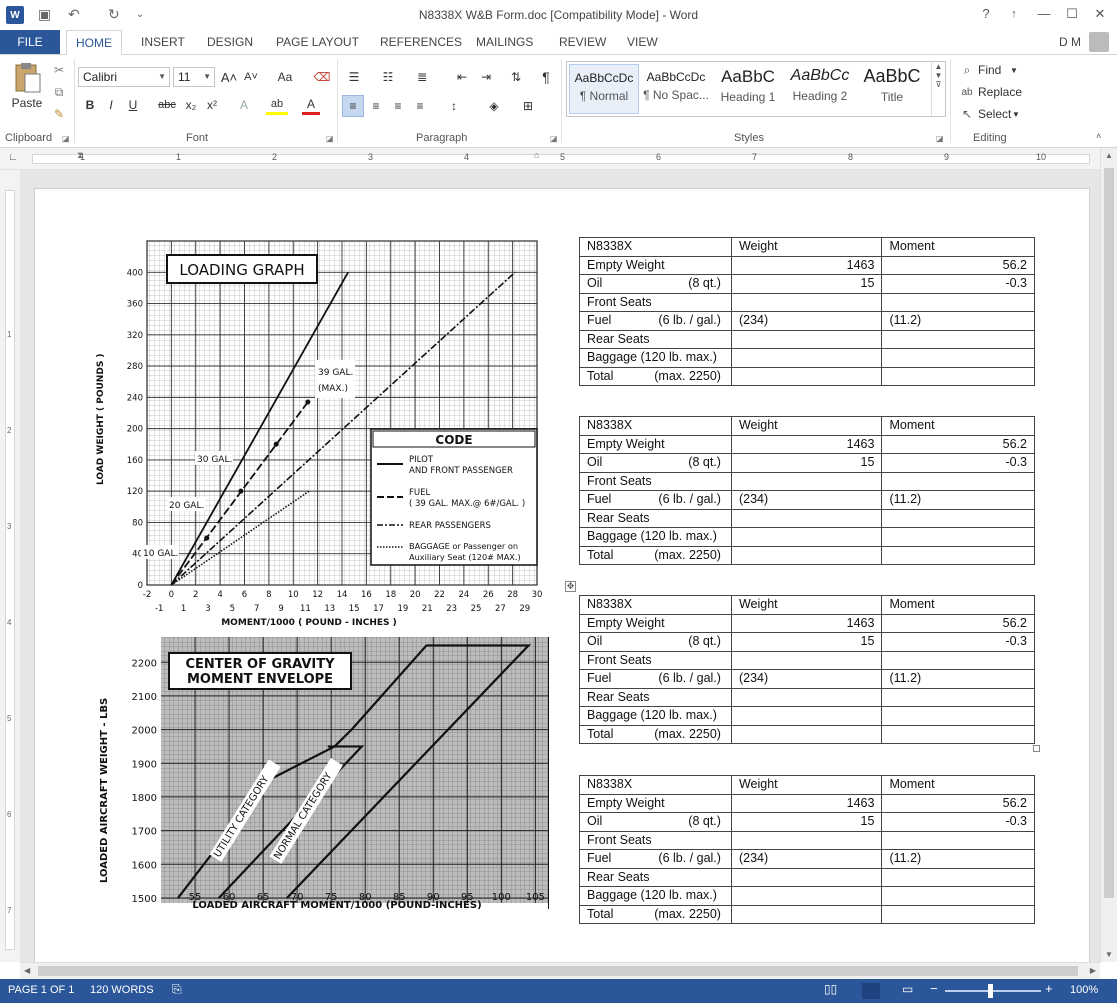 The width and height of the screenshot is (1117, 1003). I want to click on tab-review: REVIEW, so click(582, 42).